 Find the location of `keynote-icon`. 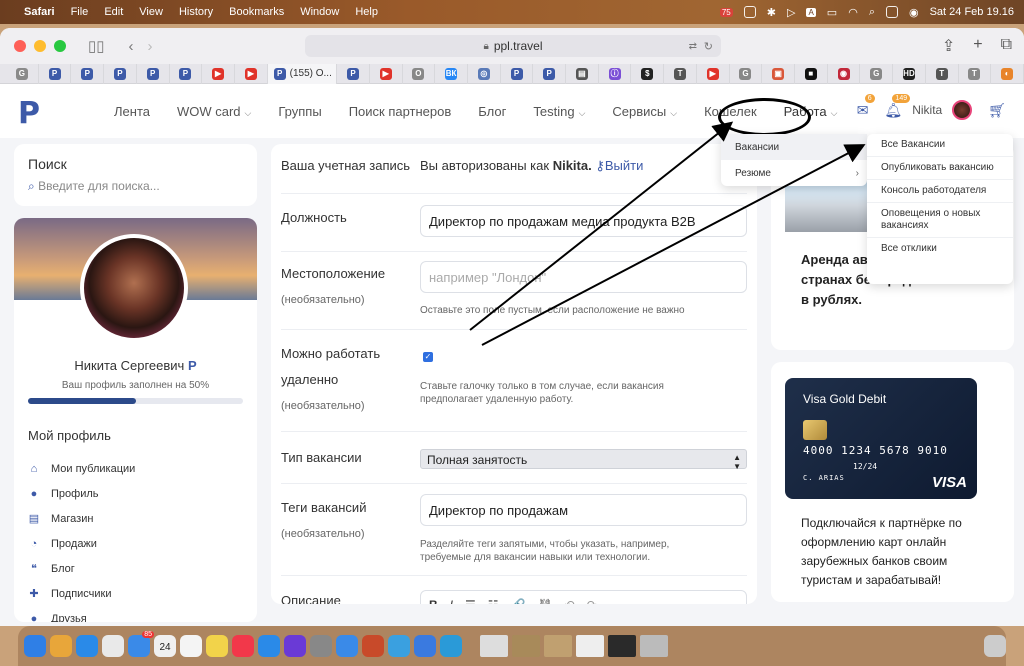

keynote-icon is located at coordinates (425, 646).